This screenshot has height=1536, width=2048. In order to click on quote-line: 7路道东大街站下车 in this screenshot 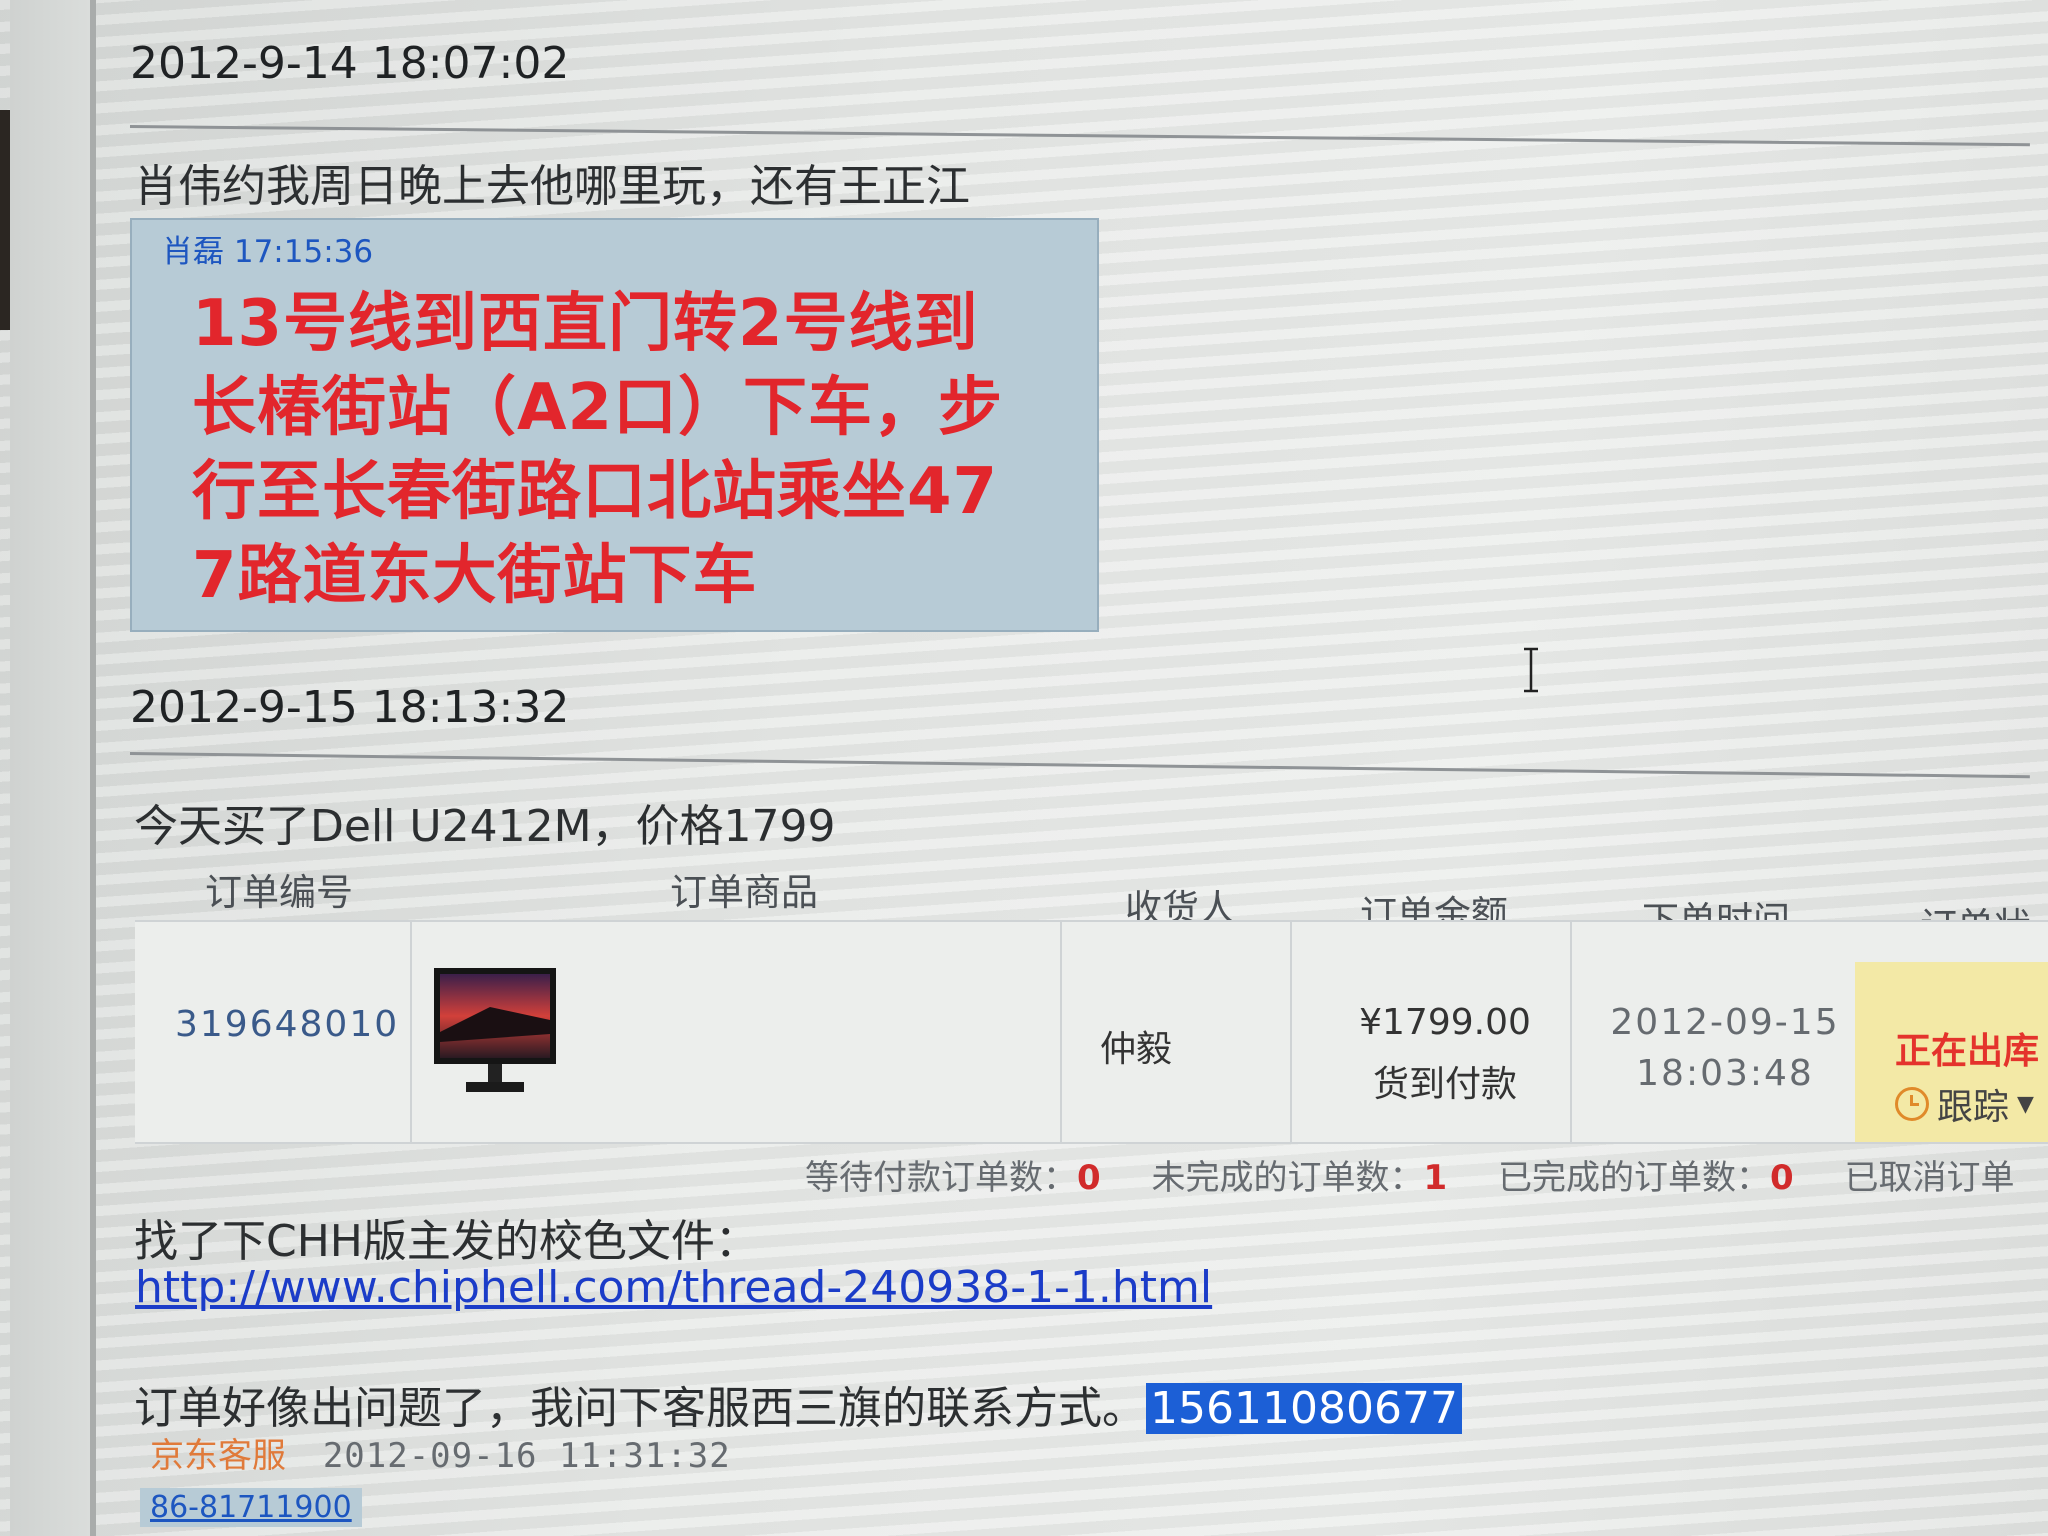, I will do `click(475, 576)`.